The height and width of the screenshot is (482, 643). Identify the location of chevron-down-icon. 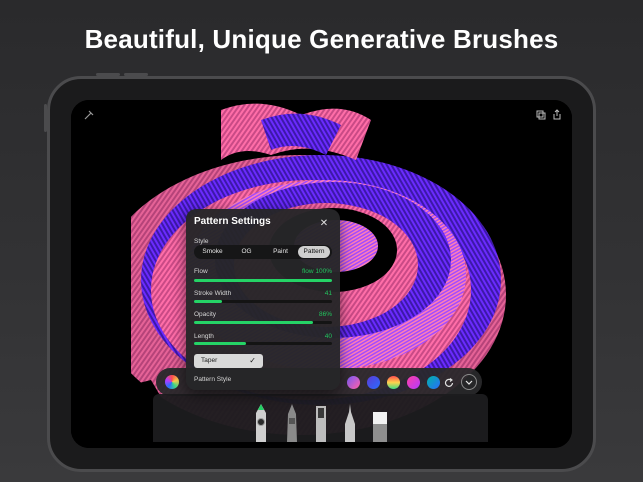
(469, 382).